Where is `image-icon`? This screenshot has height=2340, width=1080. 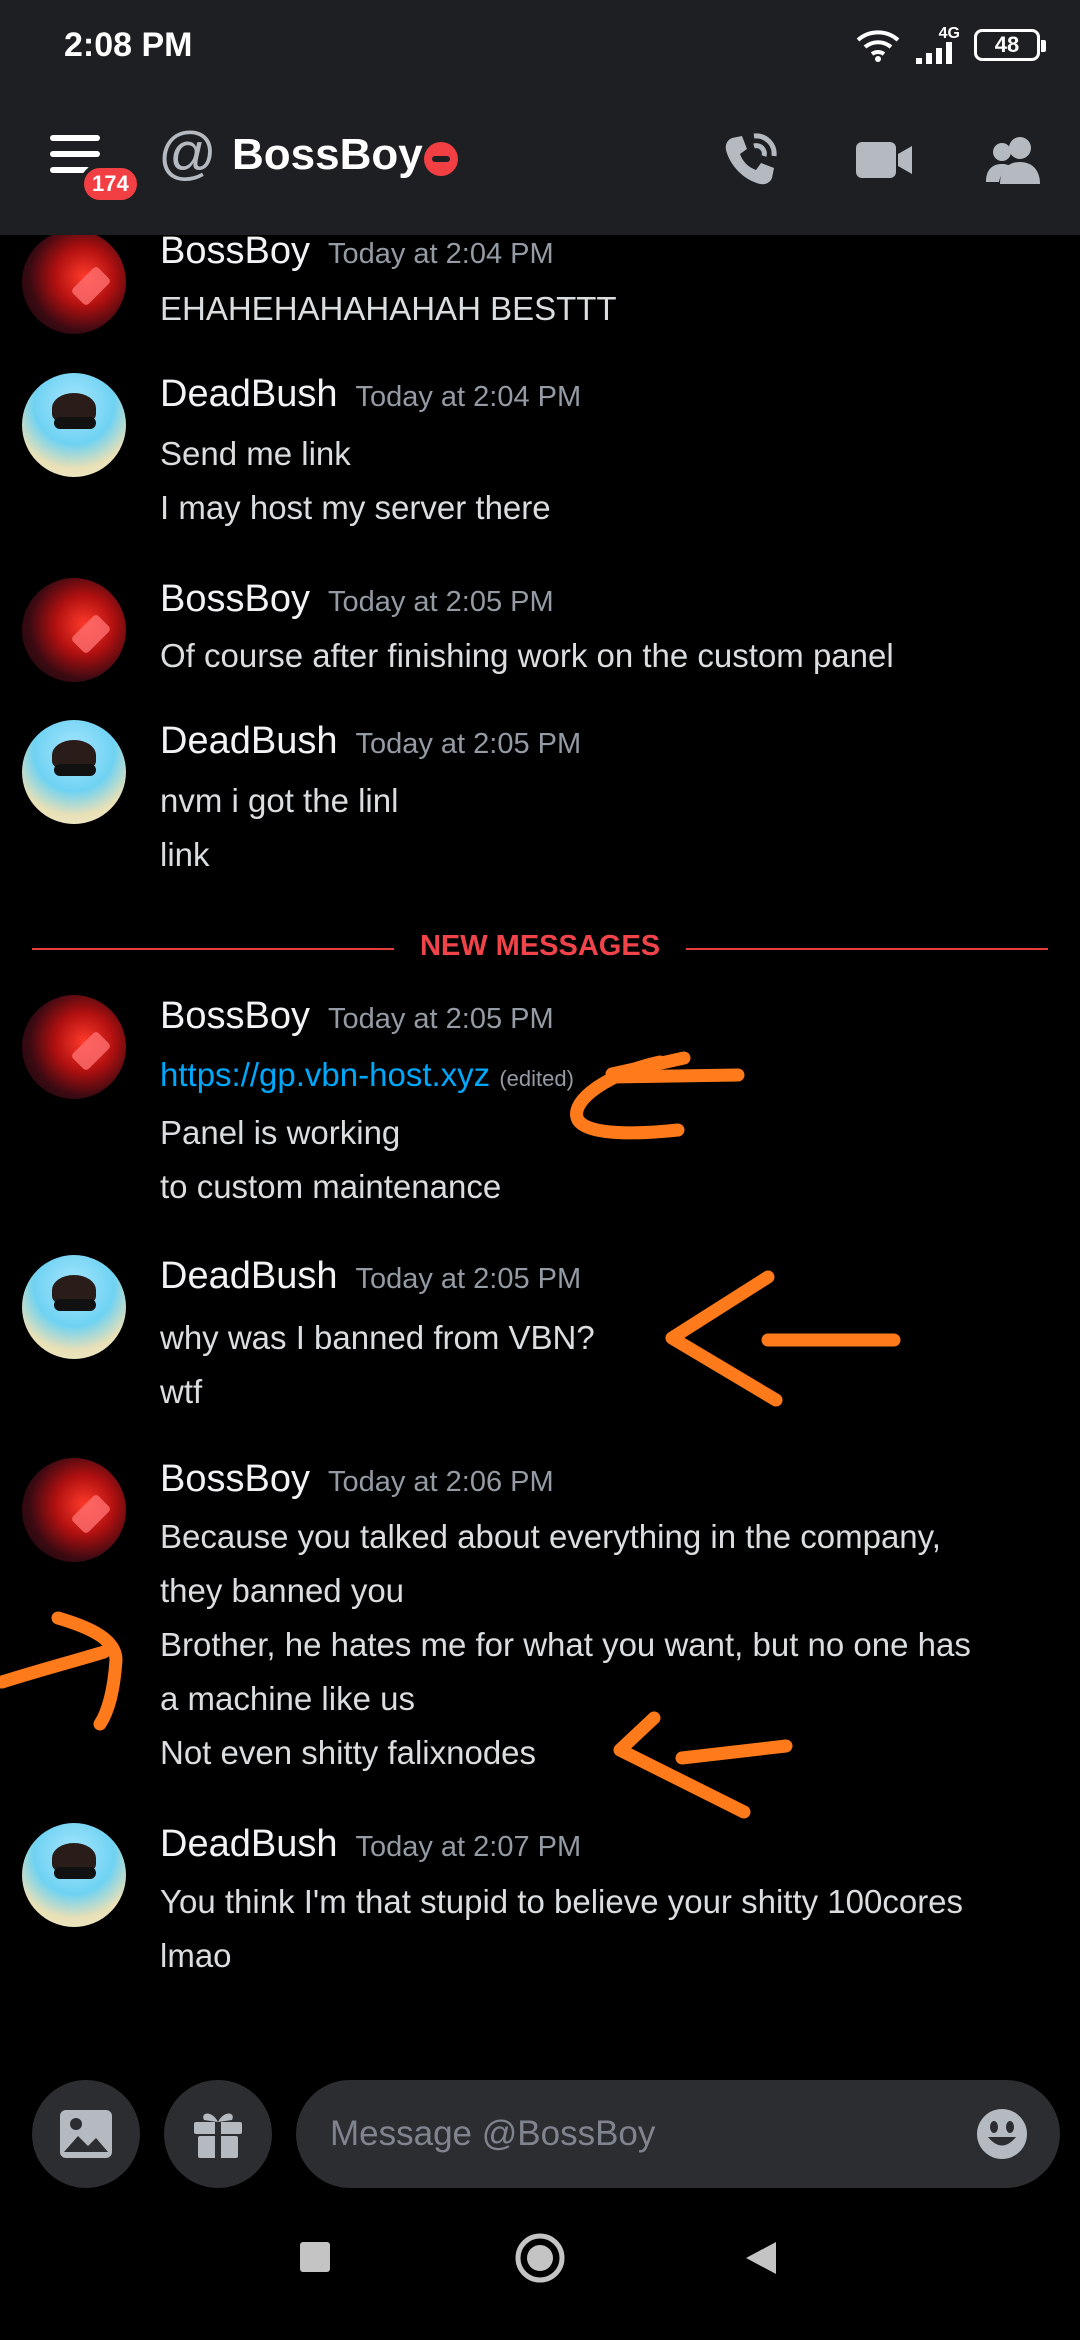 image-icon is located at coordinates (86, 2134).